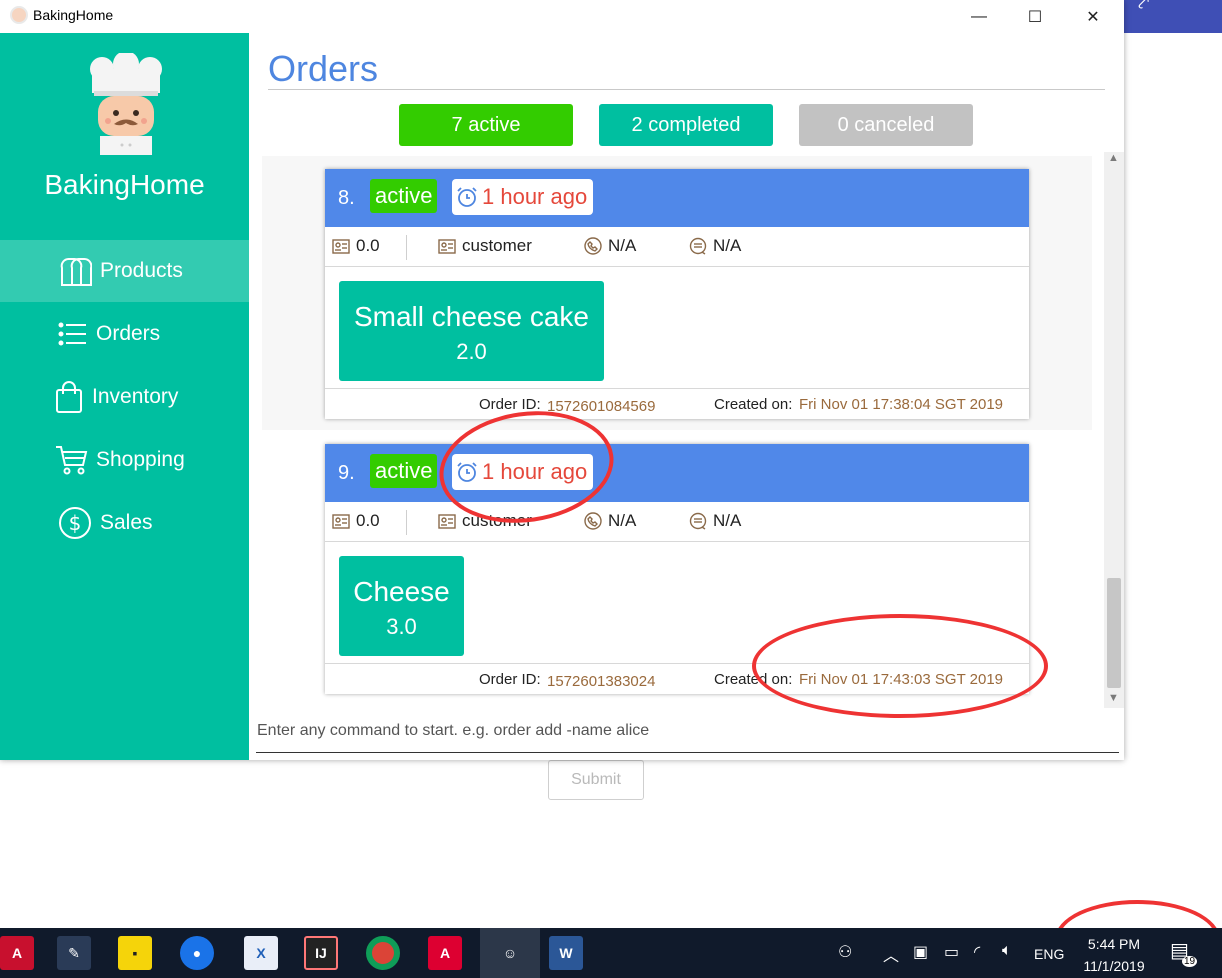 The width and height of the screenshot is (1222, 978). Describe the element at coordinates (1114, 430) in the screenshot. I see `order-list-scrollbar: ▲ ▼` at that location.